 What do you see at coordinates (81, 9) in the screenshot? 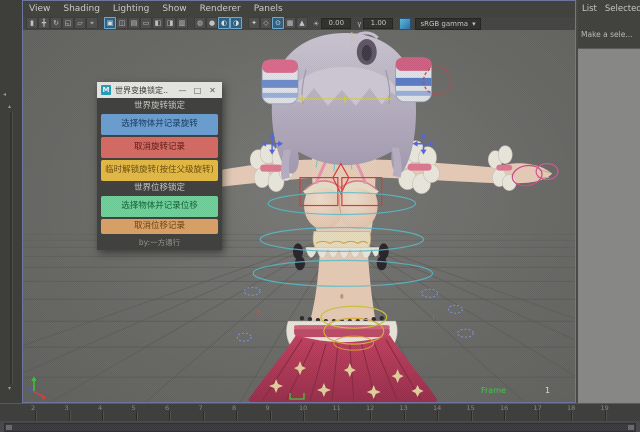
I see `panel-menu-shading: Shading` at bounding box center [81, 9].